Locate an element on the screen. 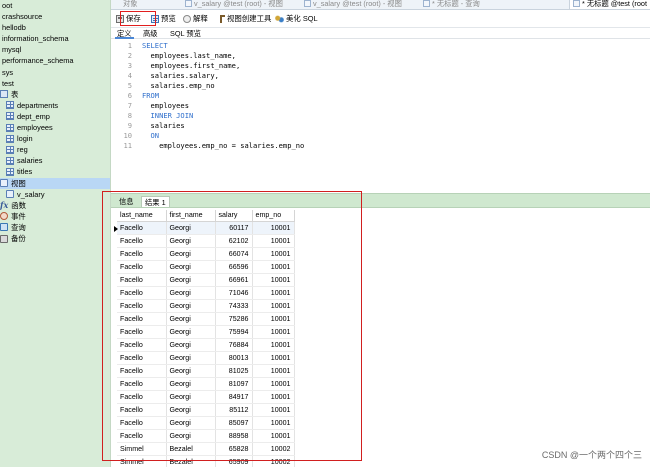 The image size is (650, 467). table-row: Simmel Bezalel 65909 10002 is located at coordinates (206, 461).